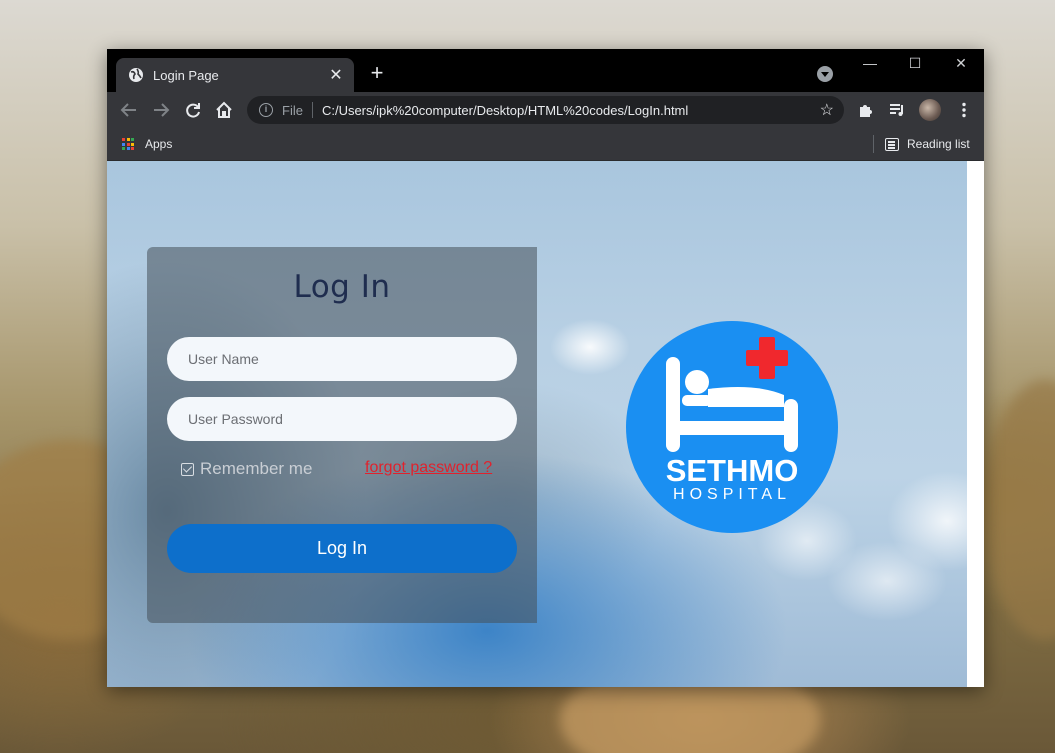  What do you see at coordinates (266, 110) in the screenshot?
I see `info-icon: i` at bounding box center [266, 110].